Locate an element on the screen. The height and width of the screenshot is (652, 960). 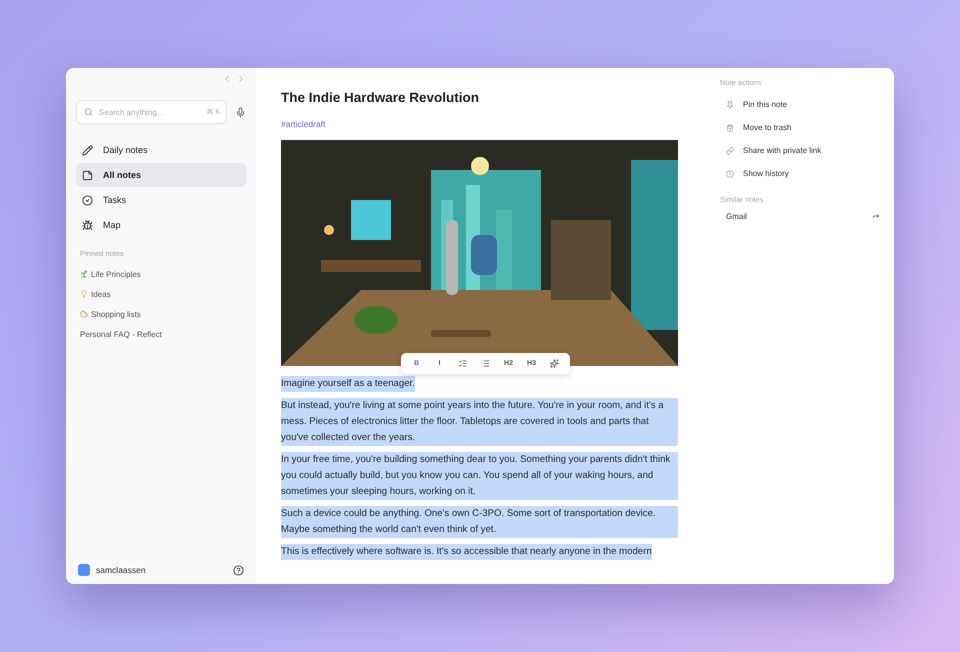
user-name: samclaassen is located at coordinates (121, 570).